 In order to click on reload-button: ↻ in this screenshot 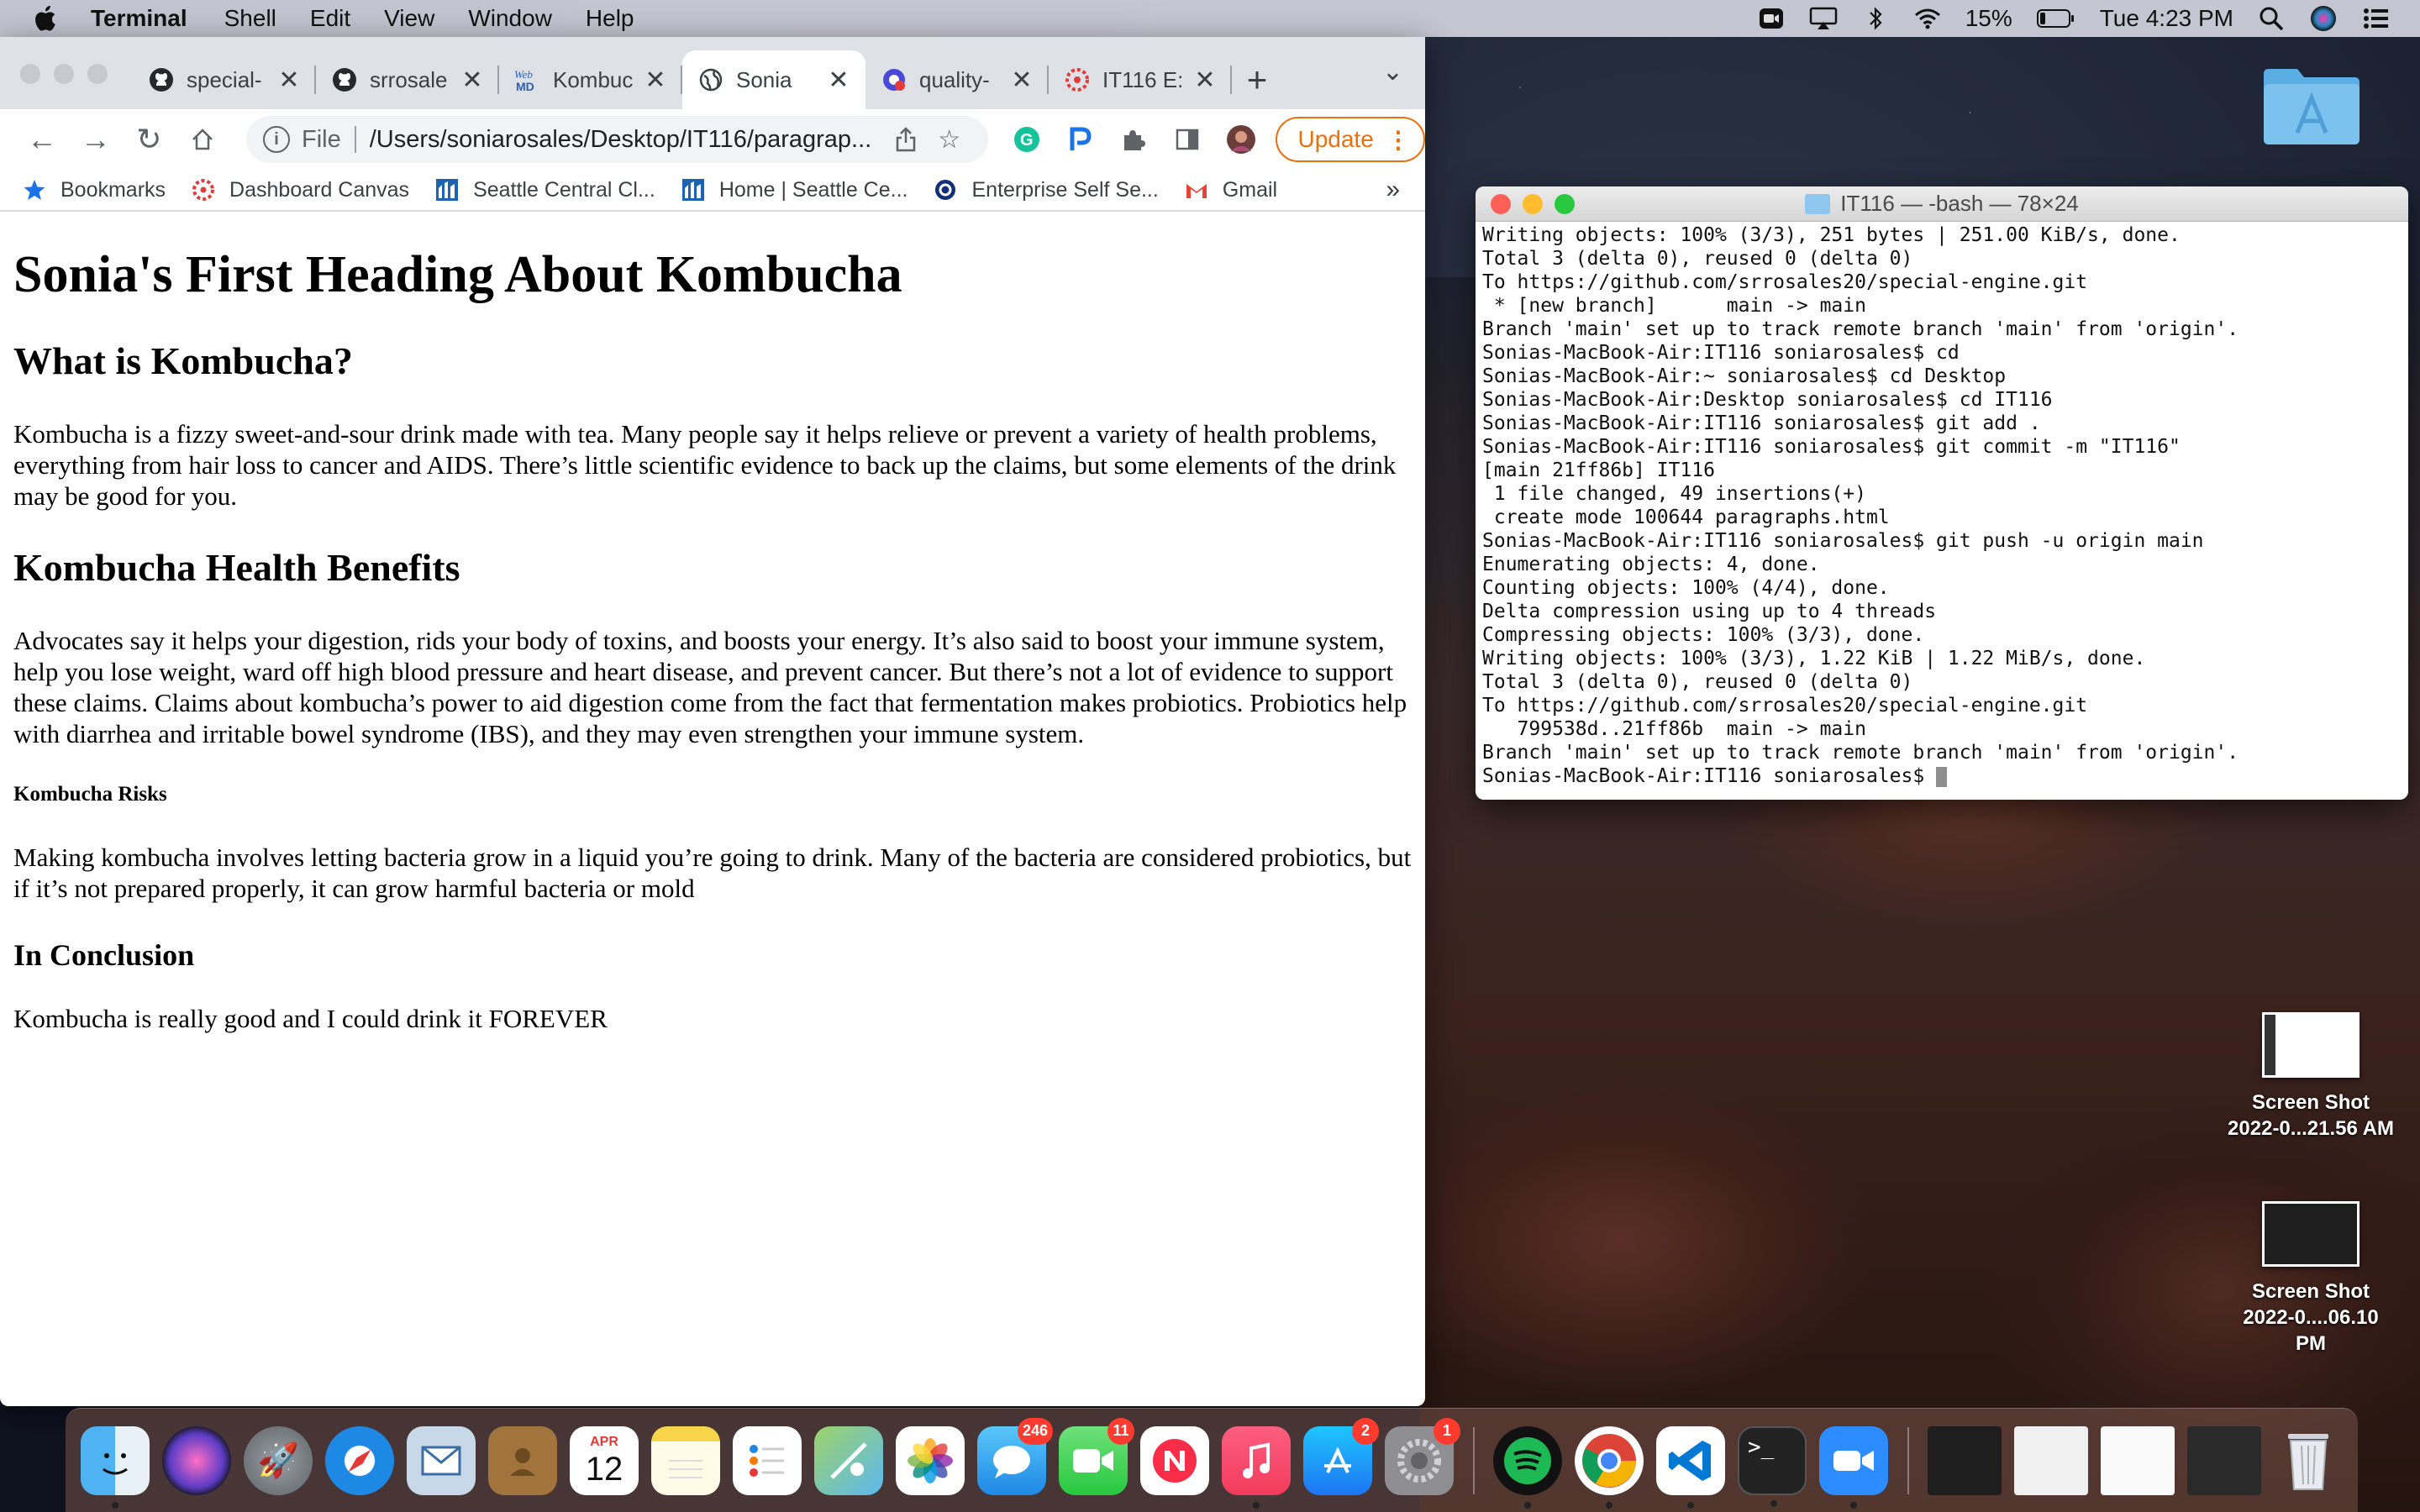, I will do `click(149, 139)`.